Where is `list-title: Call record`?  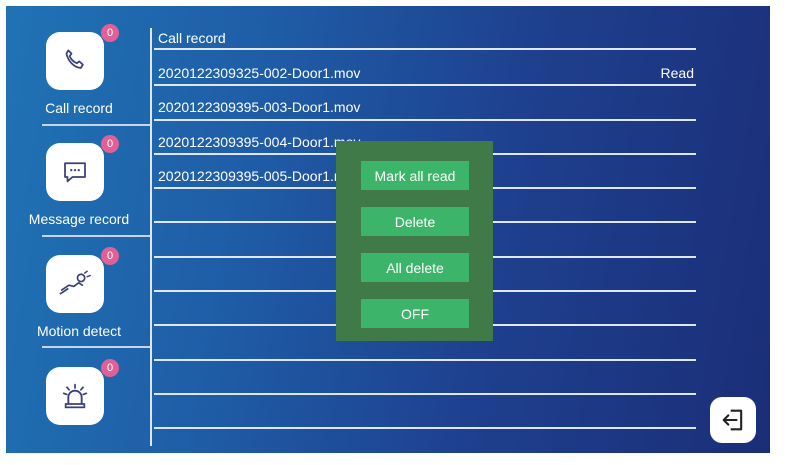
list-title: Call record is located at coordinates (192, 38).